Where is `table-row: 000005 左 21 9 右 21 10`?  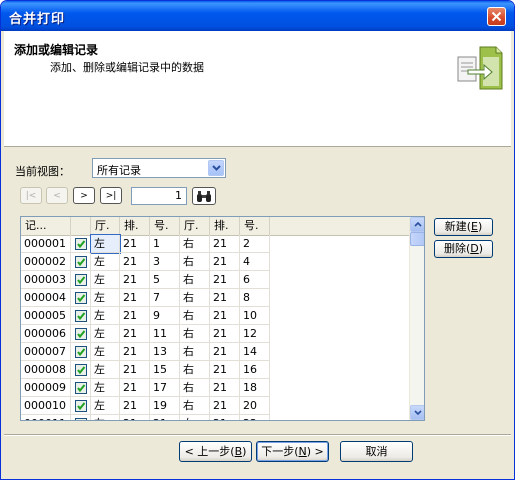
table-row: 000005 左 21 9 右 21 10 is located at coordinates (215, 316).